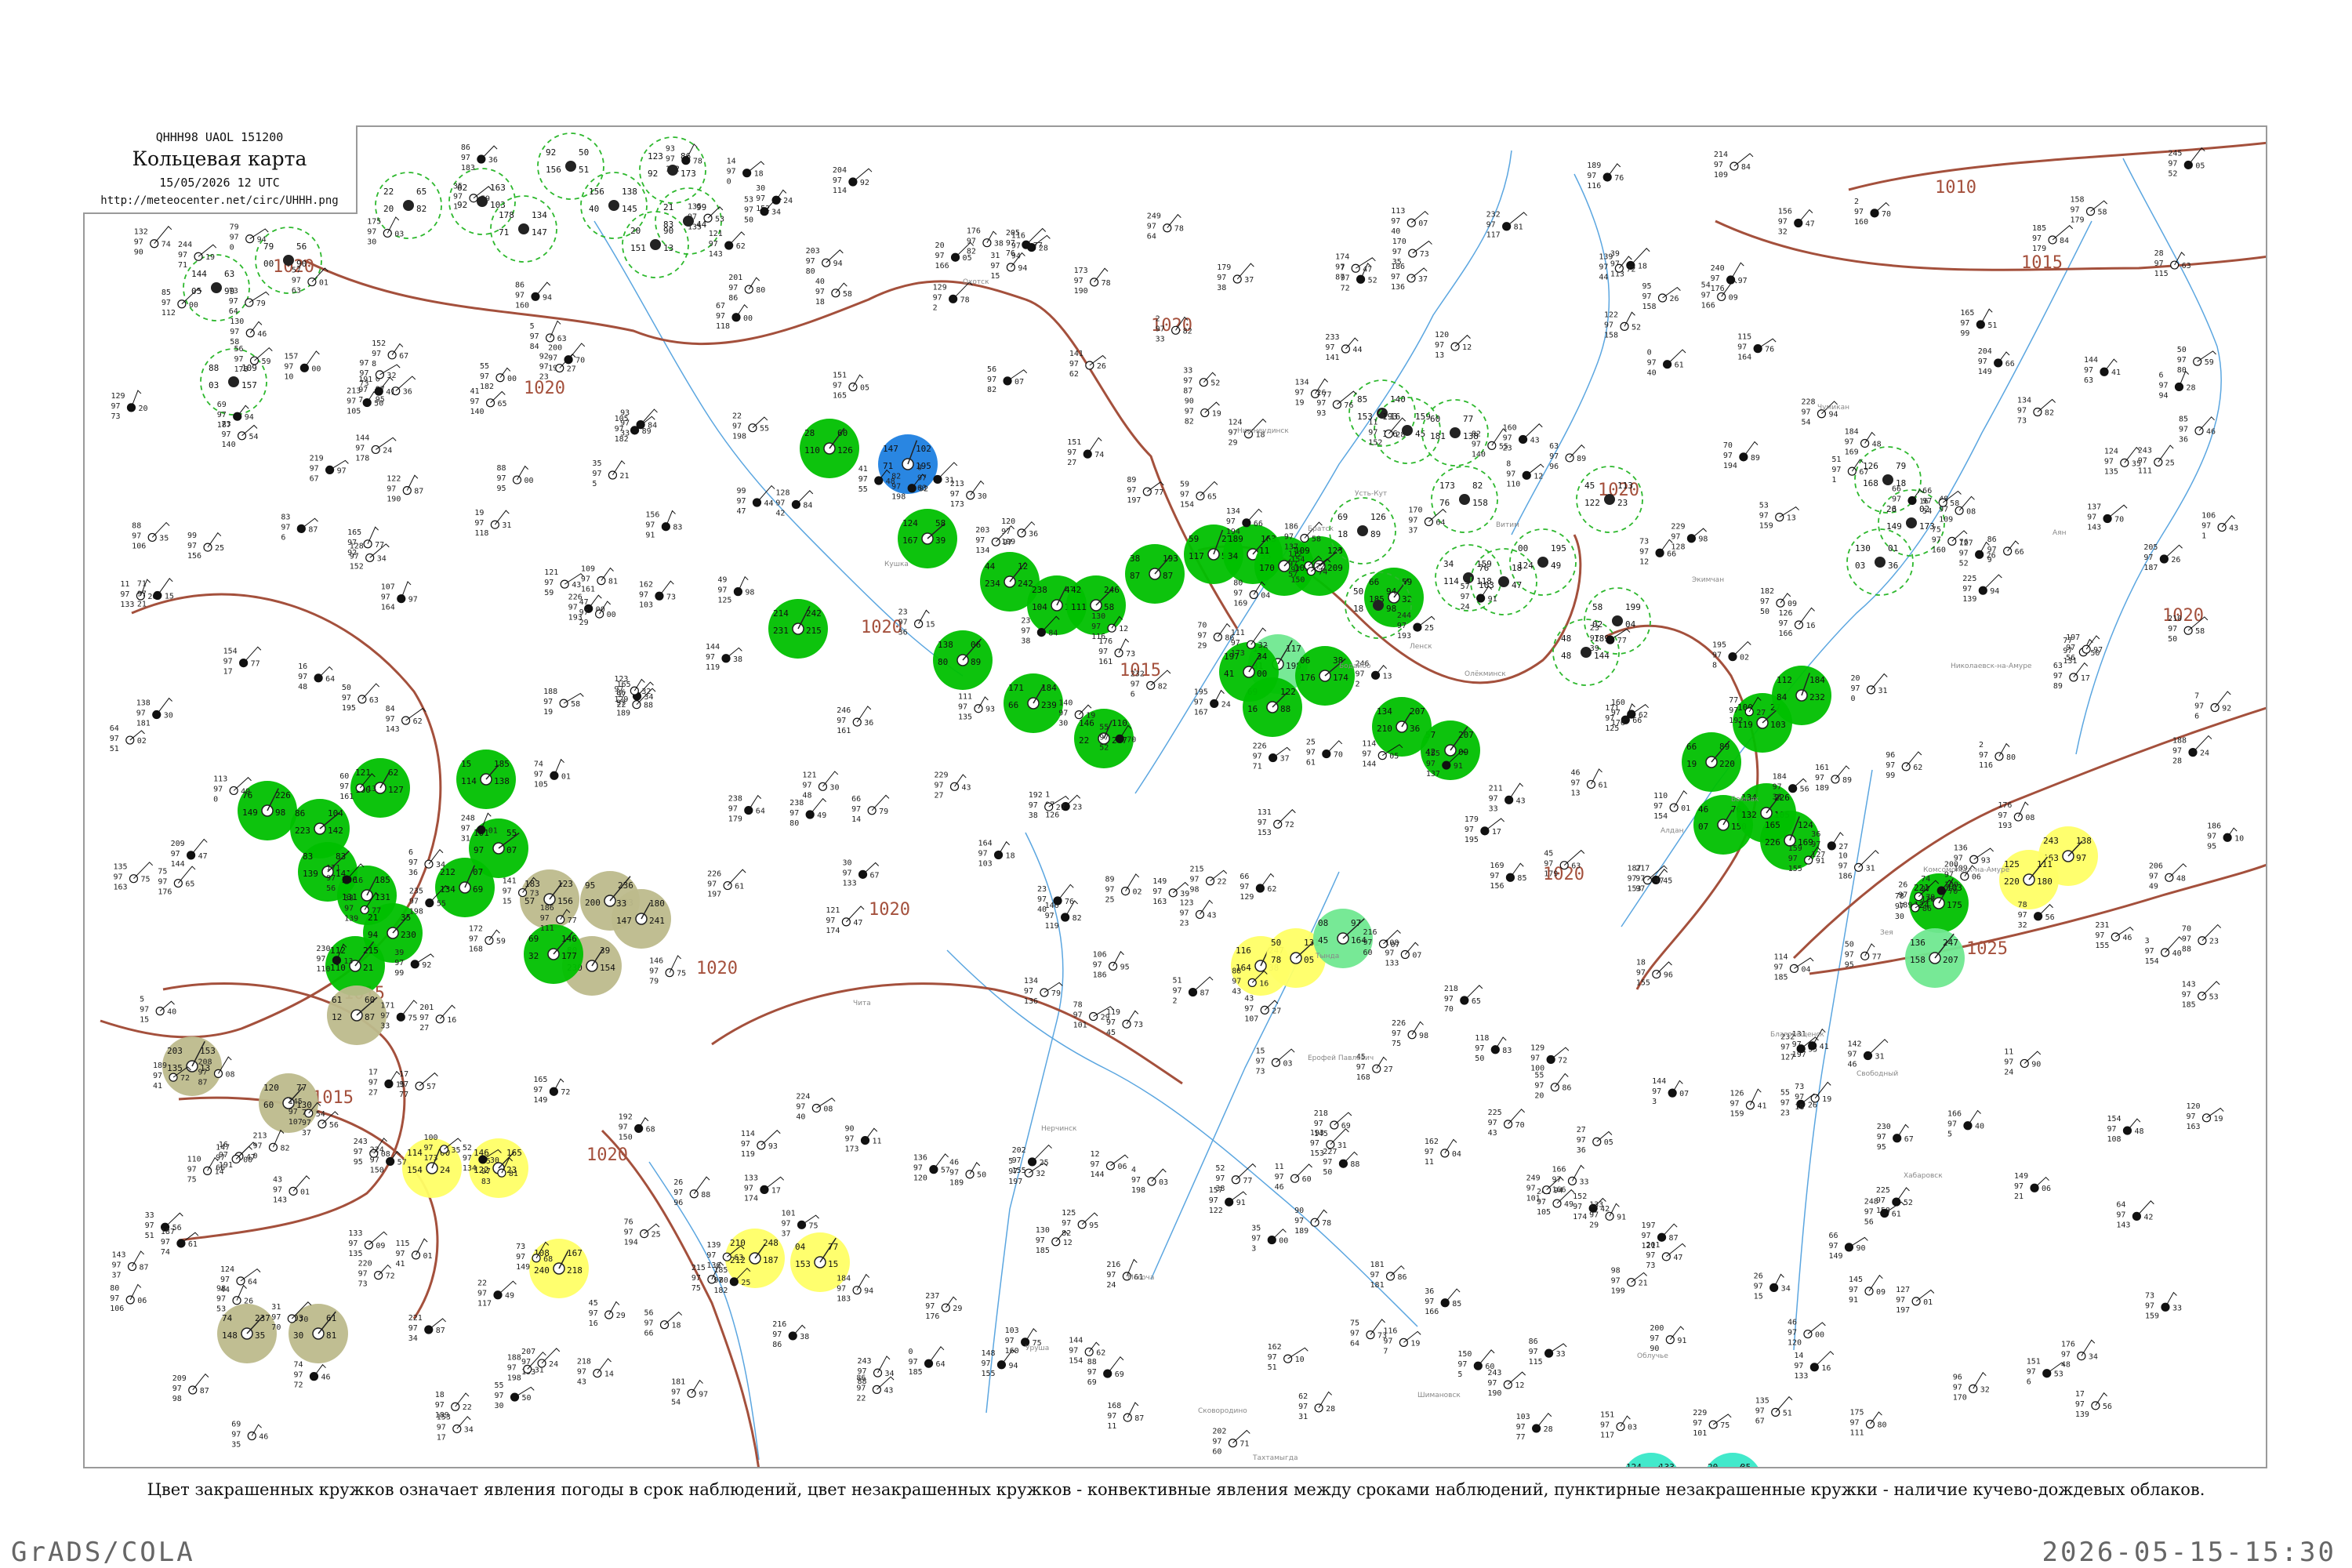 The height and width of the screenshot is (1568, 2352). Describe the element at coordinates (856, 799) in the screenshot. I see `svg-text: 66` at that location.